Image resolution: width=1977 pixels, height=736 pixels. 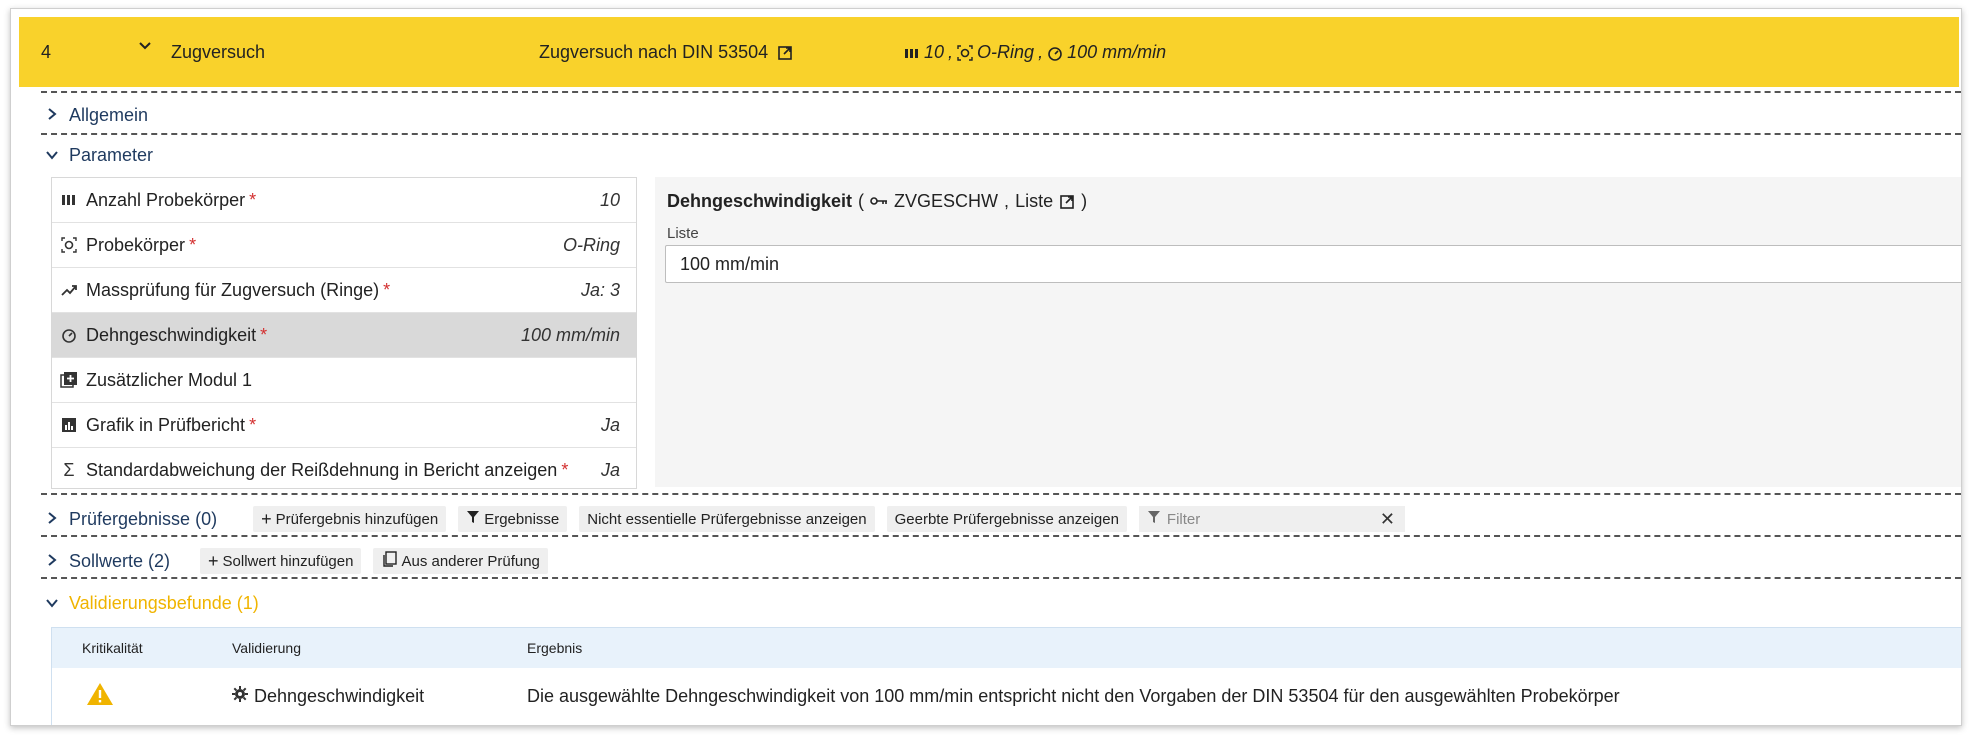 What do you see at coordinates (69, 425) in the screenshot?
I see `chart-icon` at bounding box center [69, 425].